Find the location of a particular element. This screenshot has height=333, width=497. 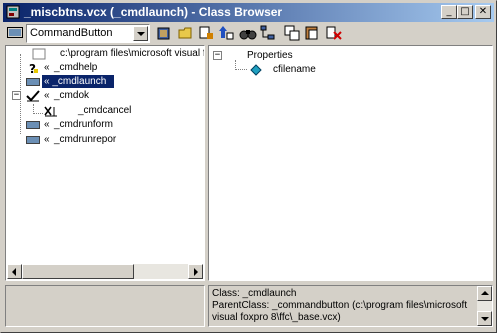

find-icon is located at coordinates (248, 33).